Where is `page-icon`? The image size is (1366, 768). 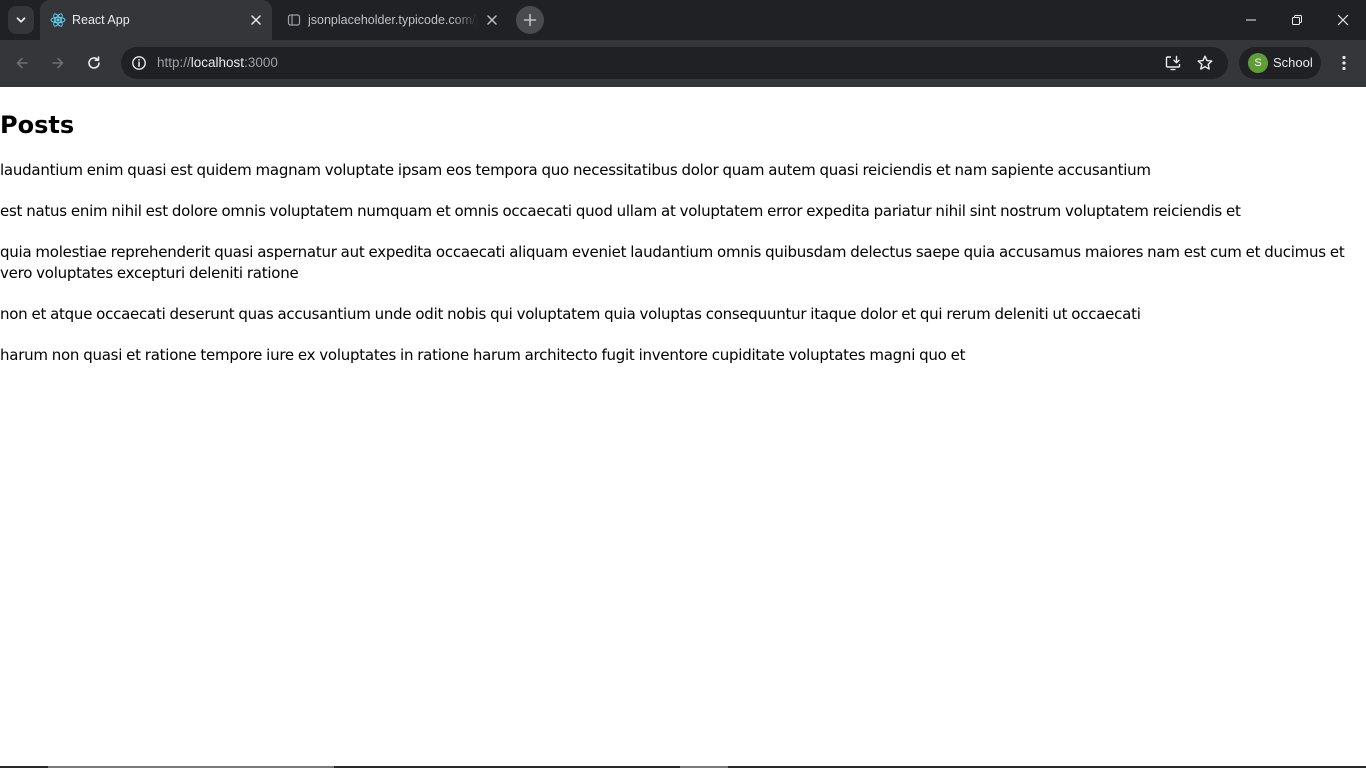
page-icon is located at coordinates (294, 20).